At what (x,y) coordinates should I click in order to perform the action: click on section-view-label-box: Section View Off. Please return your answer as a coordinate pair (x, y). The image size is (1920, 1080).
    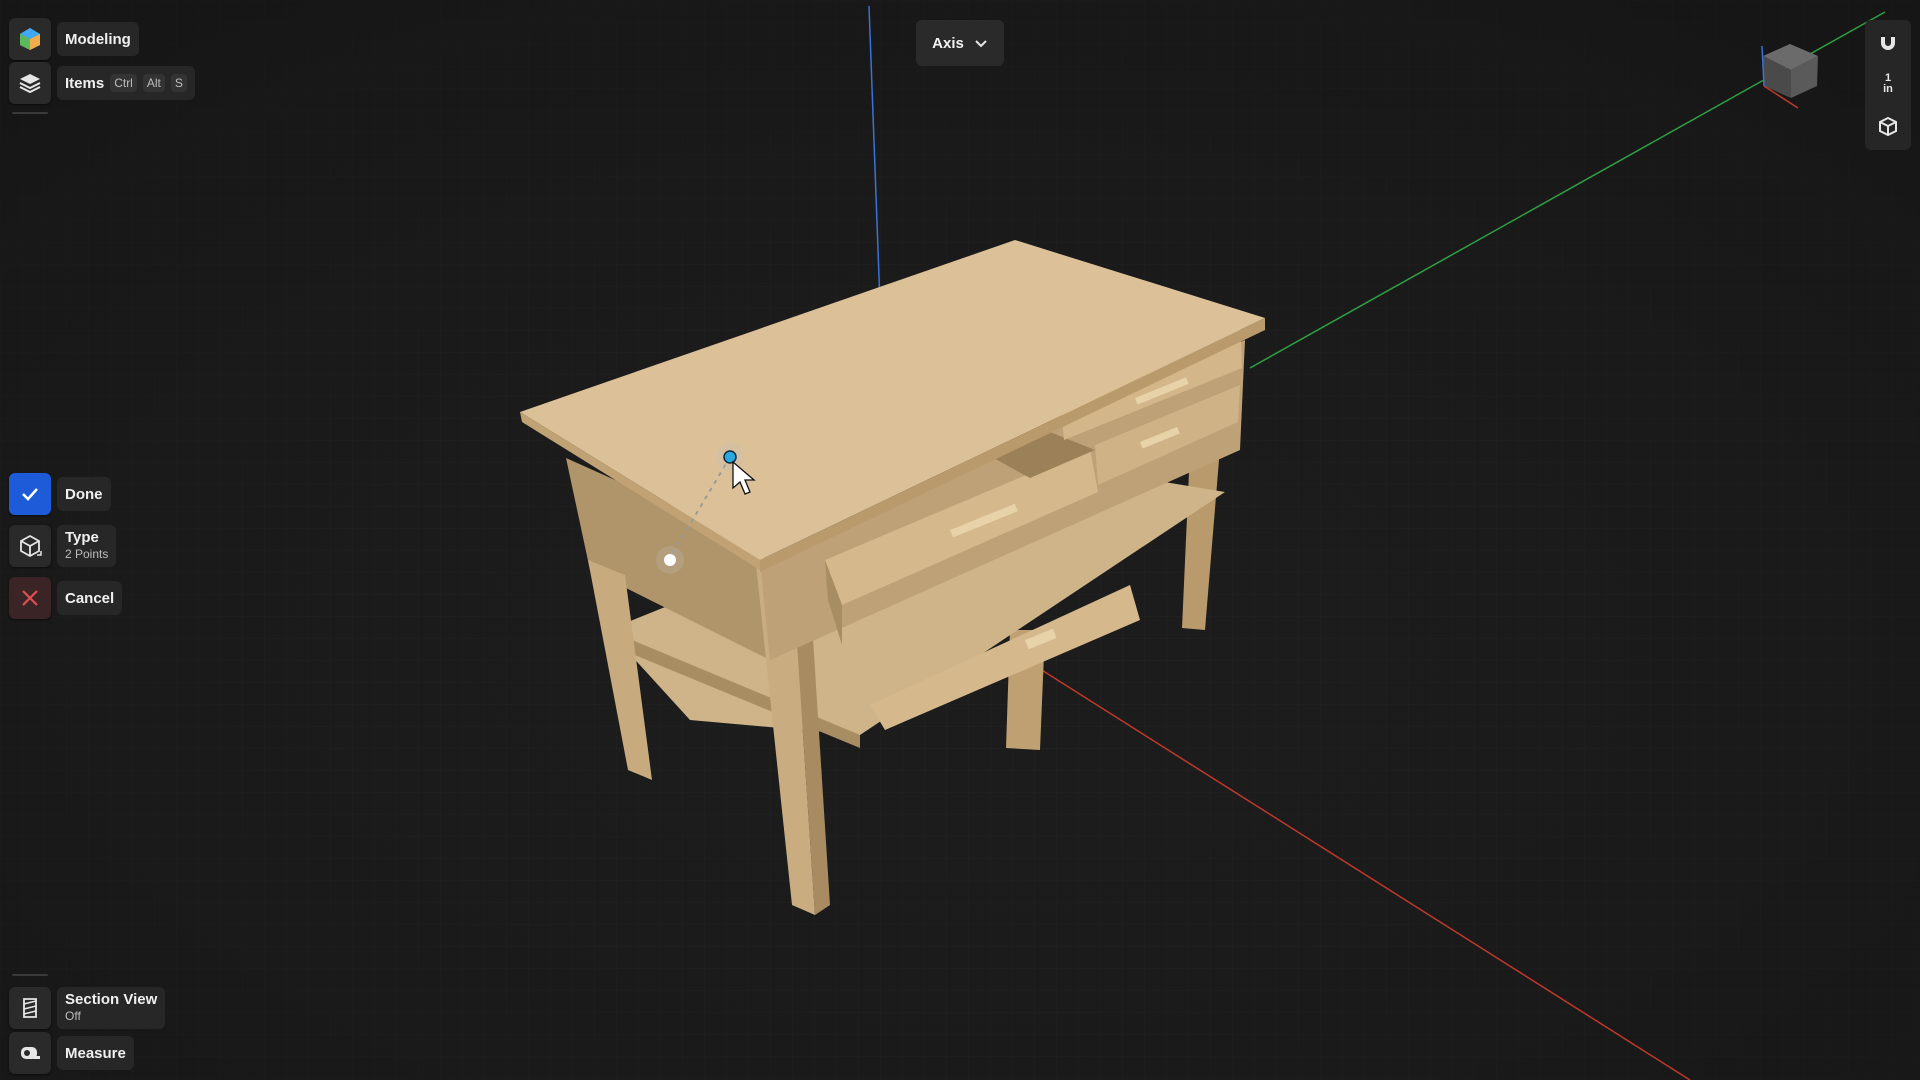
    Looking at the image, I should click on (111, 1008).